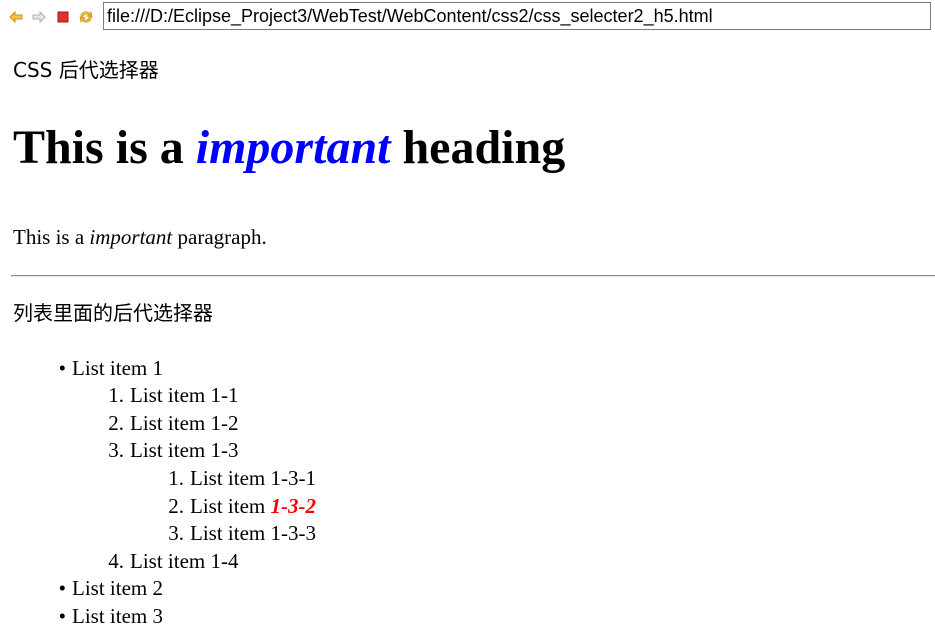  I want to click on section-title-text: 列表里面的后代选择器, so click(113, 313).